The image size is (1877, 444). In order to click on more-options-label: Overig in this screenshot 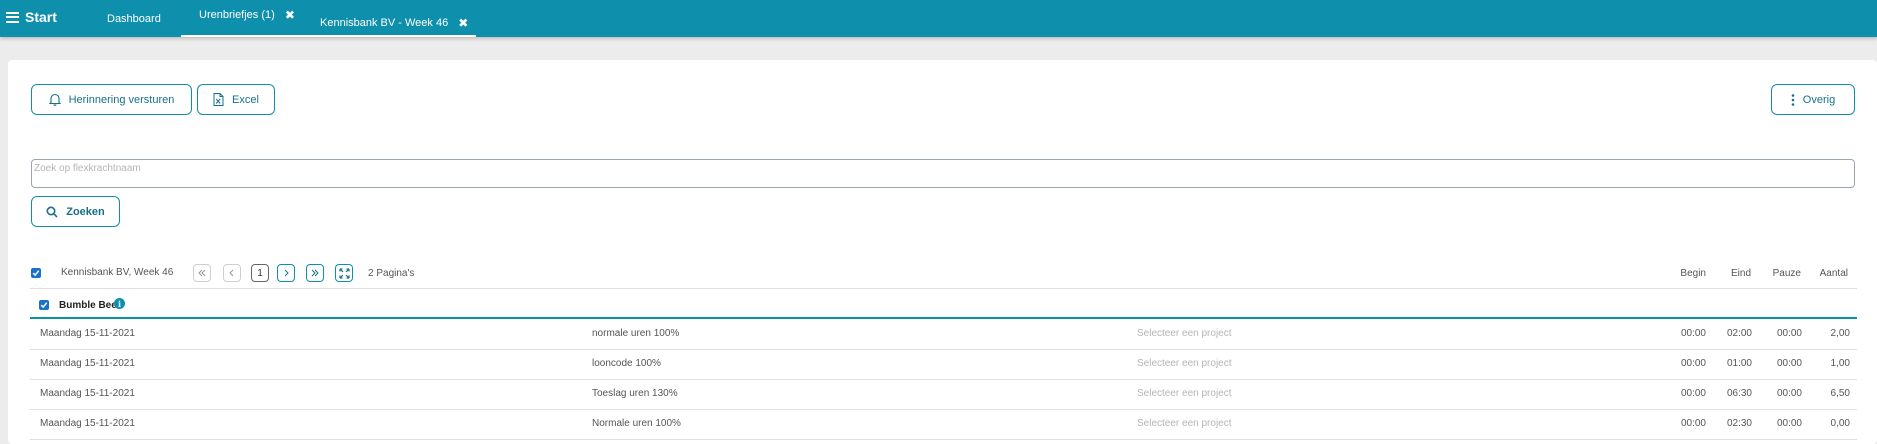, I will do `click(1819, 99)`.